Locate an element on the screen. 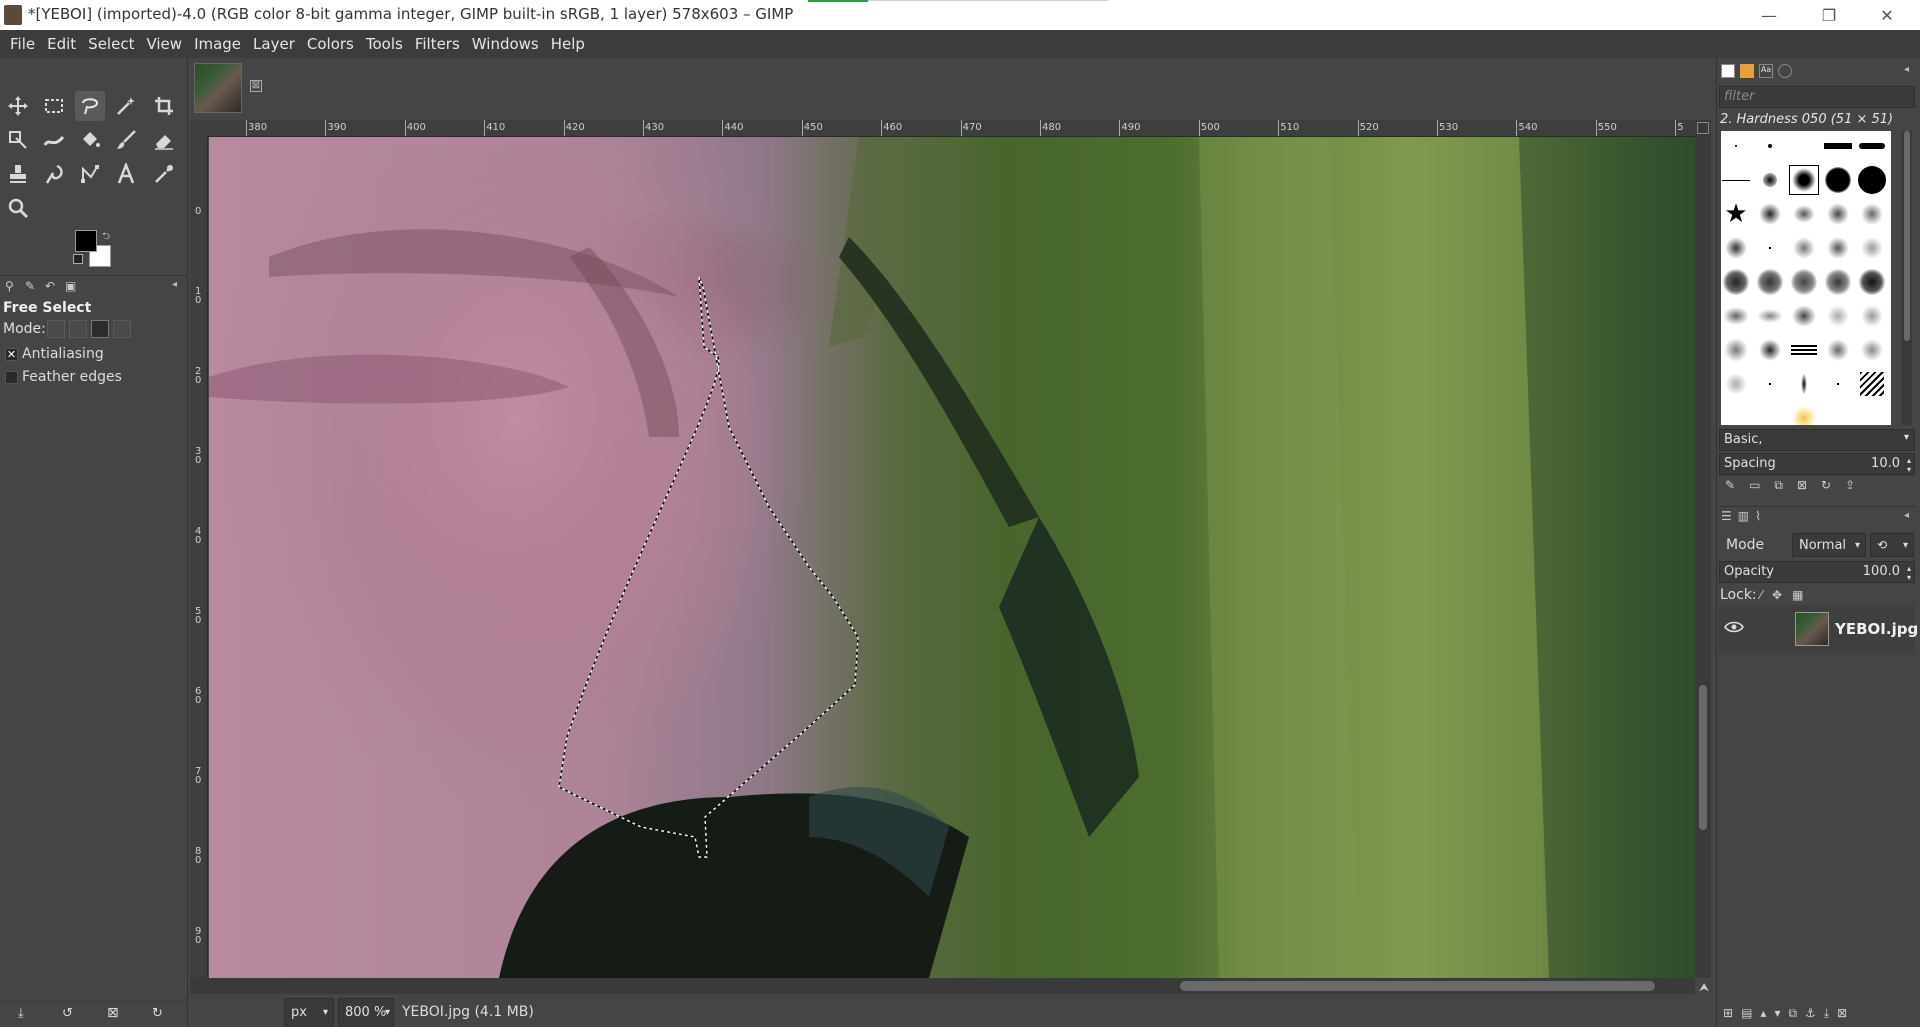 Image resolution: width=1920 pixels, height=1027 pixels. brush-pencil-texture-icon is located at coordinates (1736, 282).